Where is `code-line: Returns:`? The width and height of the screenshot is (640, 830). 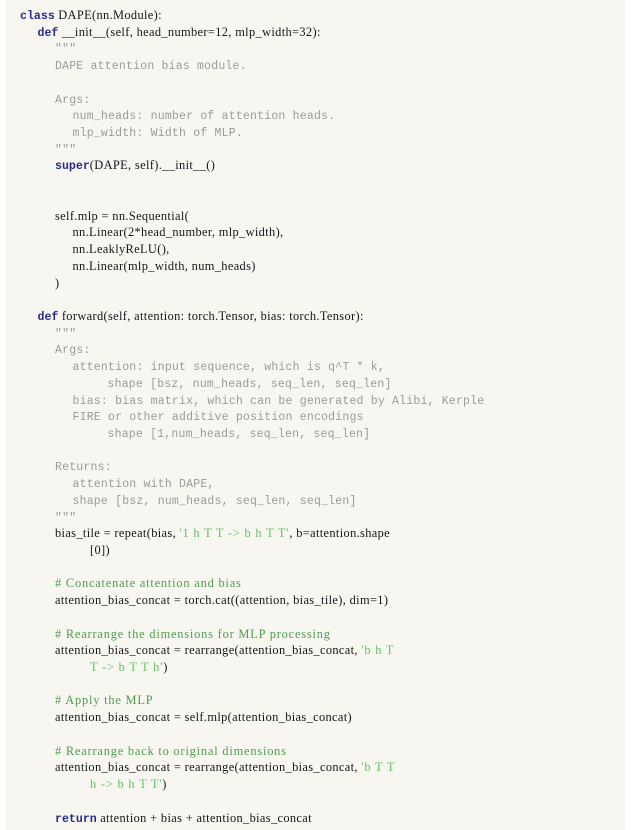
code-line: Returns: is located at coordinates (315, 466).